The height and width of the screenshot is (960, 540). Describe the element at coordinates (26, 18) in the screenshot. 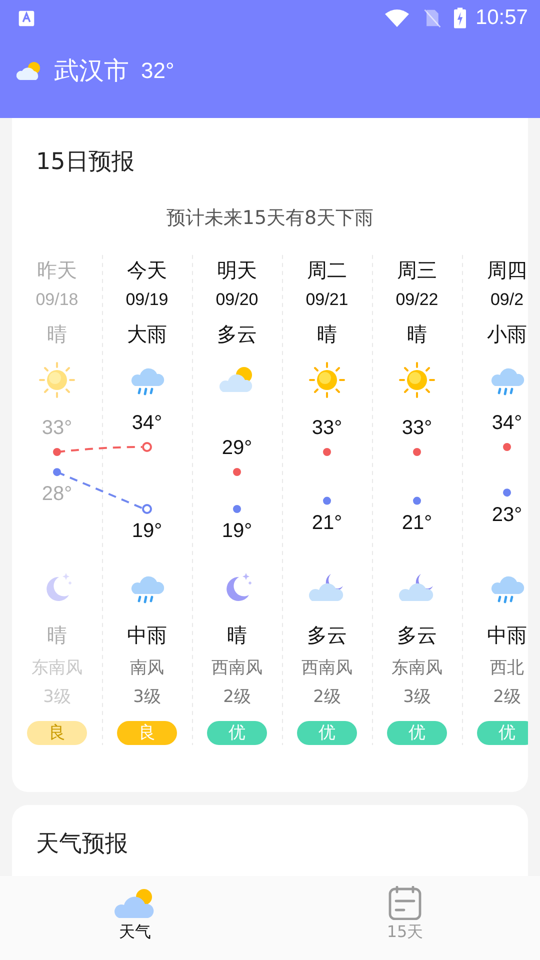

I see `notification-icon` at that location.